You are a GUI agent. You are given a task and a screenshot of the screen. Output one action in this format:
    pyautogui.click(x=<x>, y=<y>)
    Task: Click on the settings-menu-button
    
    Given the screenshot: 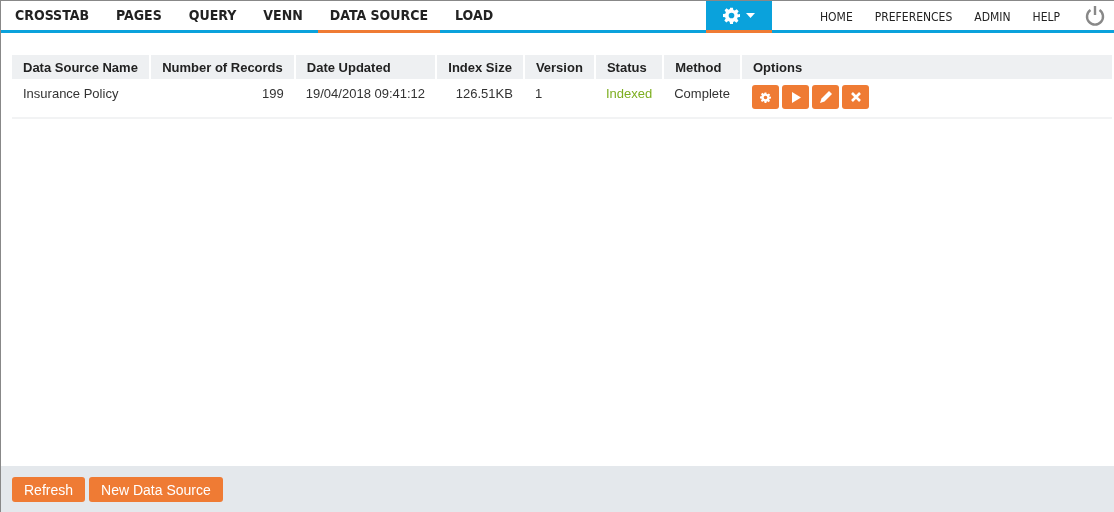 What is the action you would take?
    pyautogui.click(x=739, y=17)
    